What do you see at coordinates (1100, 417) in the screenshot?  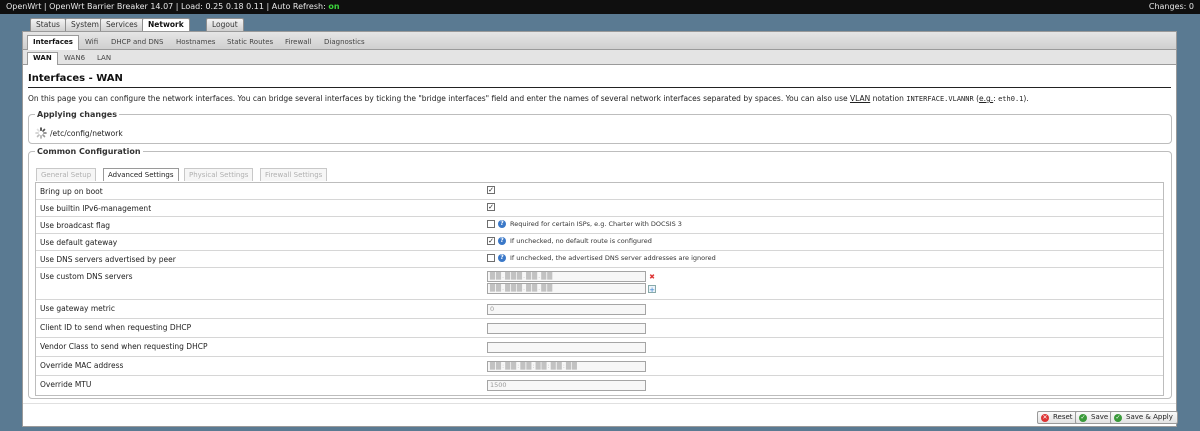 I see `save-label: Save` at bounding box center [1100, 417].